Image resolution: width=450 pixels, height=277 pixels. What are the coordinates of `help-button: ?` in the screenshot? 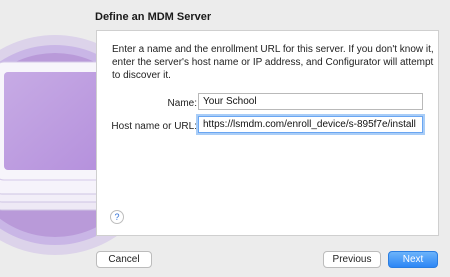 It's located at (117, 217).